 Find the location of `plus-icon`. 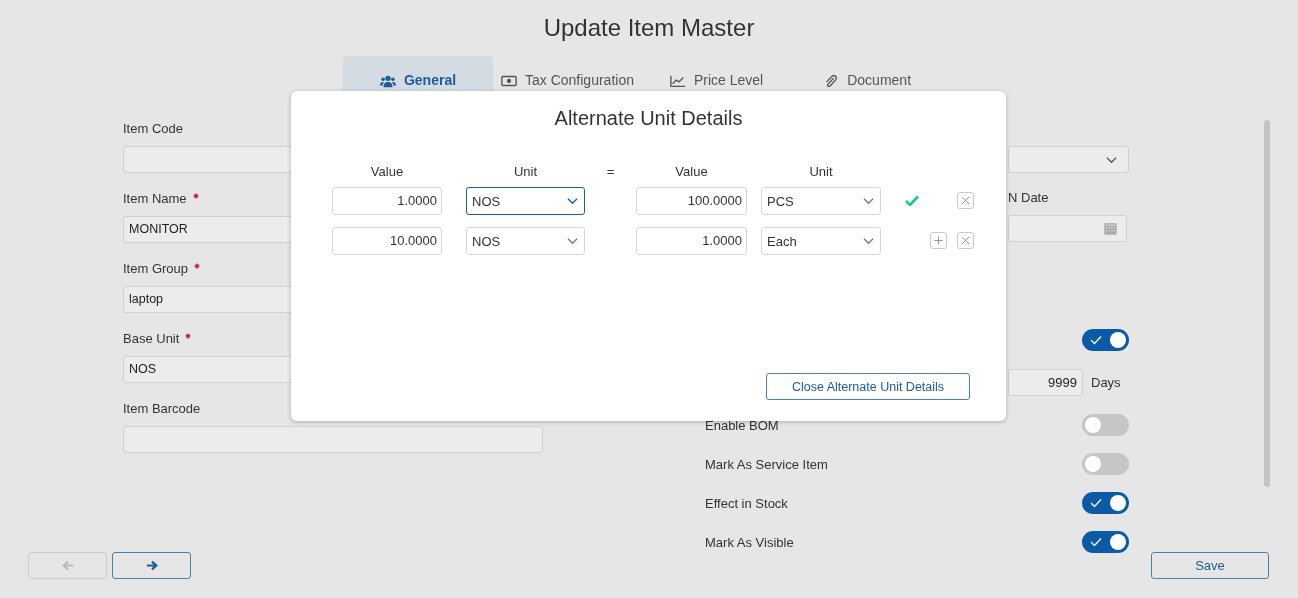

plus-icon is located at coordinates (938, 240).